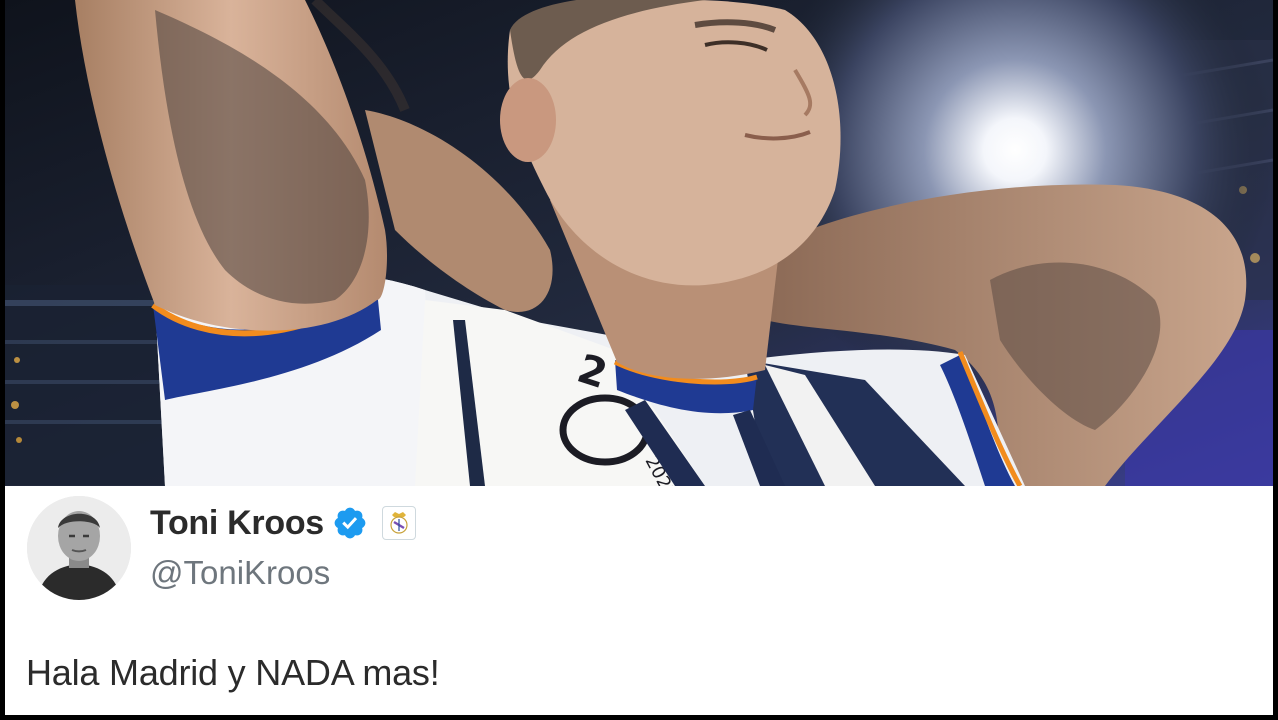 This screenshot has width=1278, height=720. What do you see at coordinates (398, 523) in the screenshot?
I see `real-madrid-crest-icon` at bounding box center [398, 523].